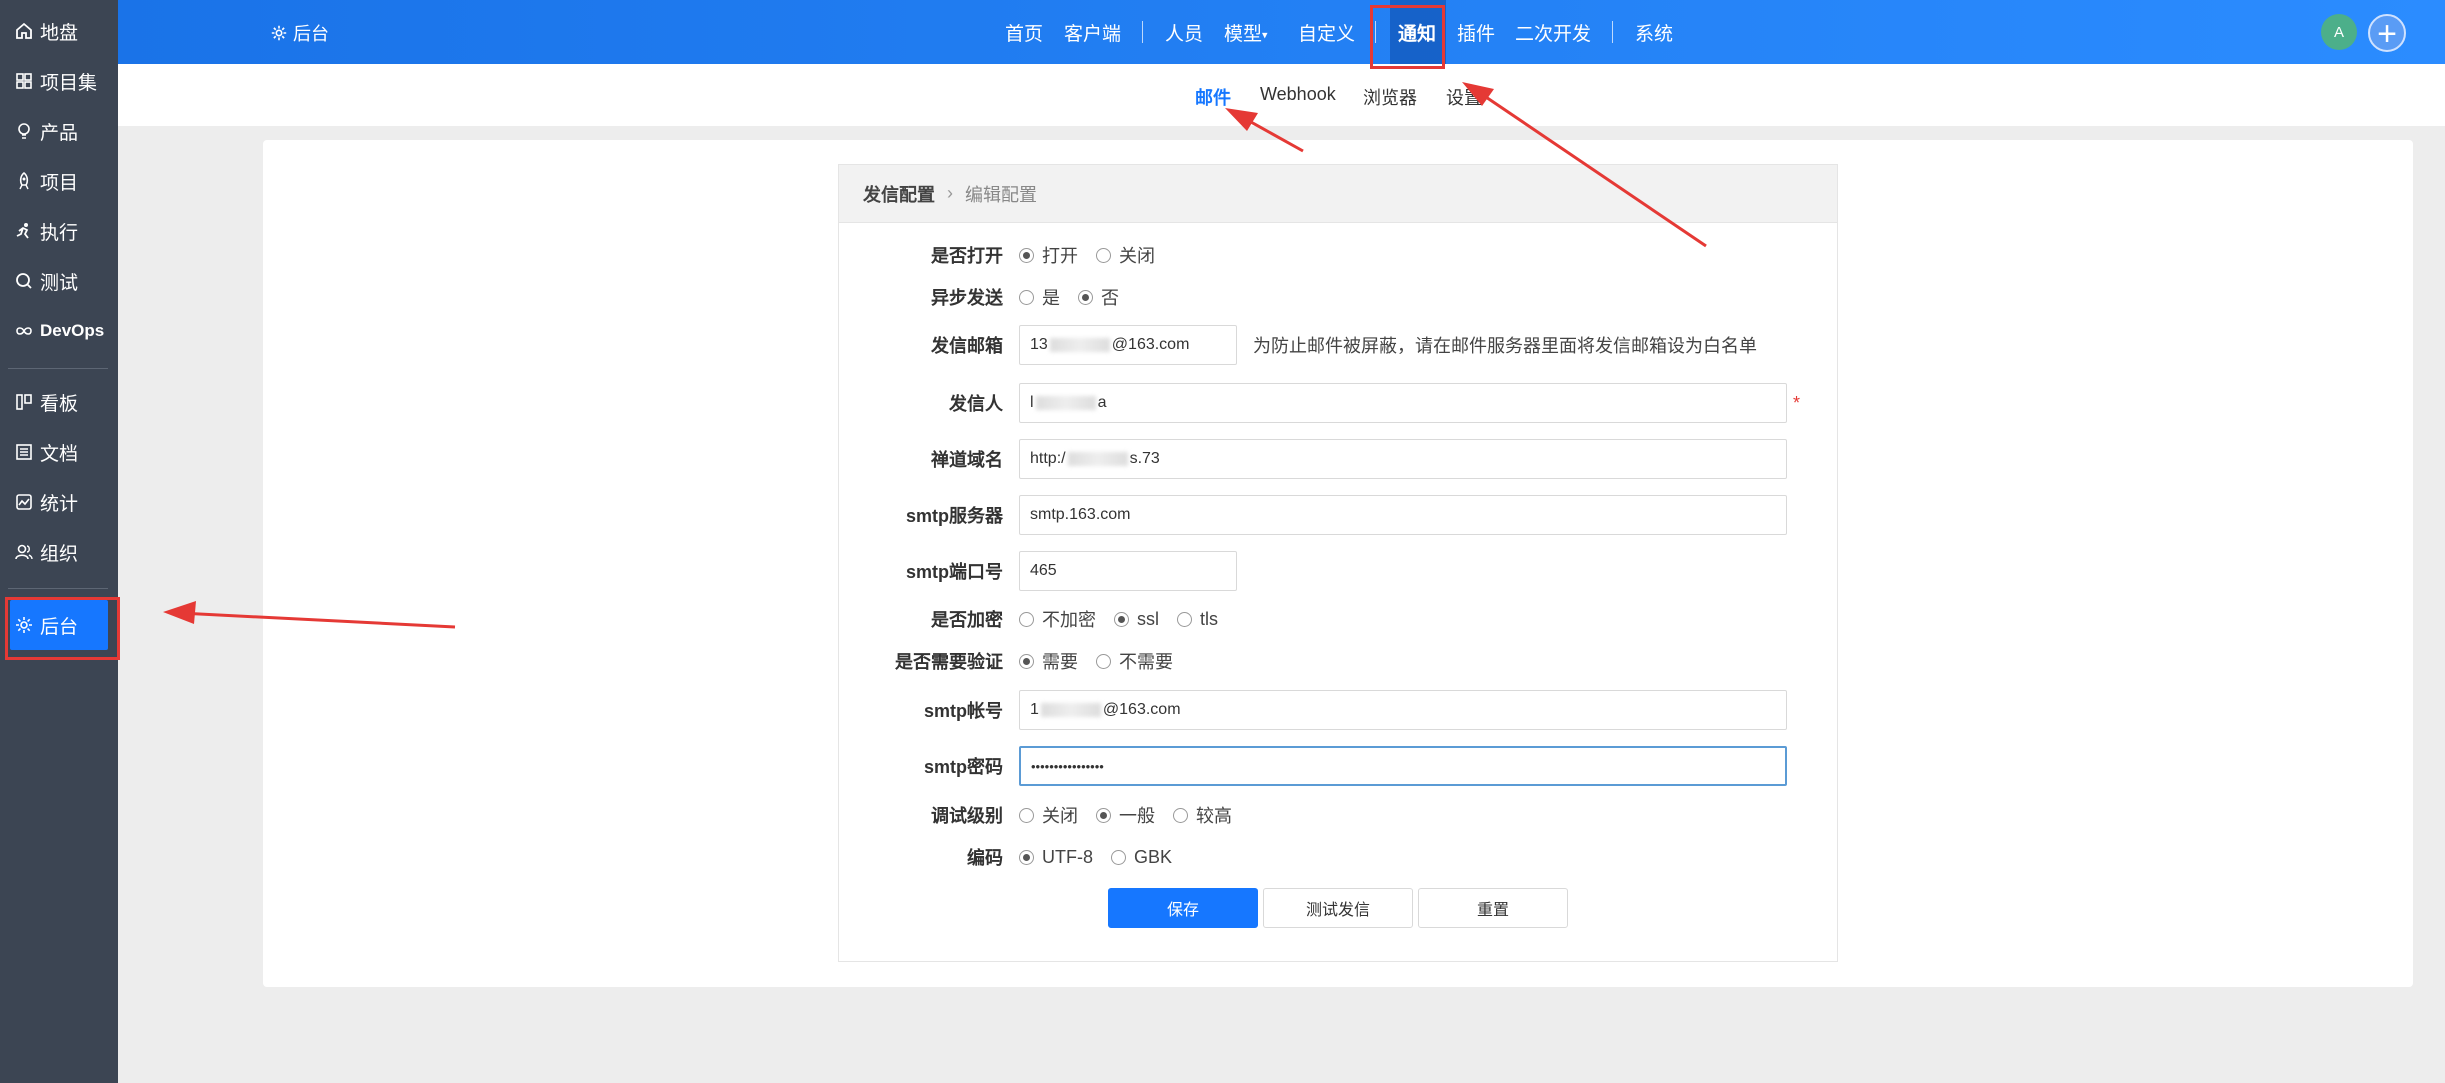  I want to click on row-smtp-user: smtp帐号 1 @163.com, so click(1339, 710).